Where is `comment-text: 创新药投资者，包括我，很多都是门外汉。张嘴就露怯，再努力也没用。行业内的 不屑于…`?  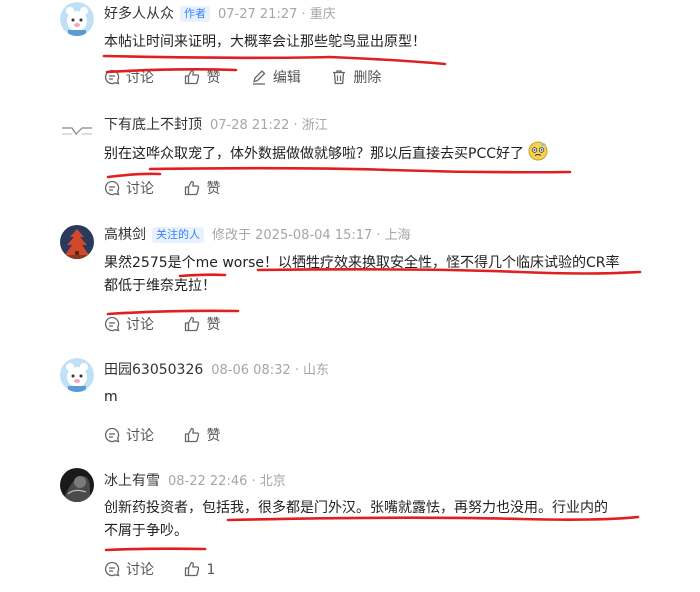
comment-text: 创新药投资者，包括我，很多都是门外汉。张嘴就露怯，再努力也没用。行业内的 不屑于… is located at coordinates (384, 520).